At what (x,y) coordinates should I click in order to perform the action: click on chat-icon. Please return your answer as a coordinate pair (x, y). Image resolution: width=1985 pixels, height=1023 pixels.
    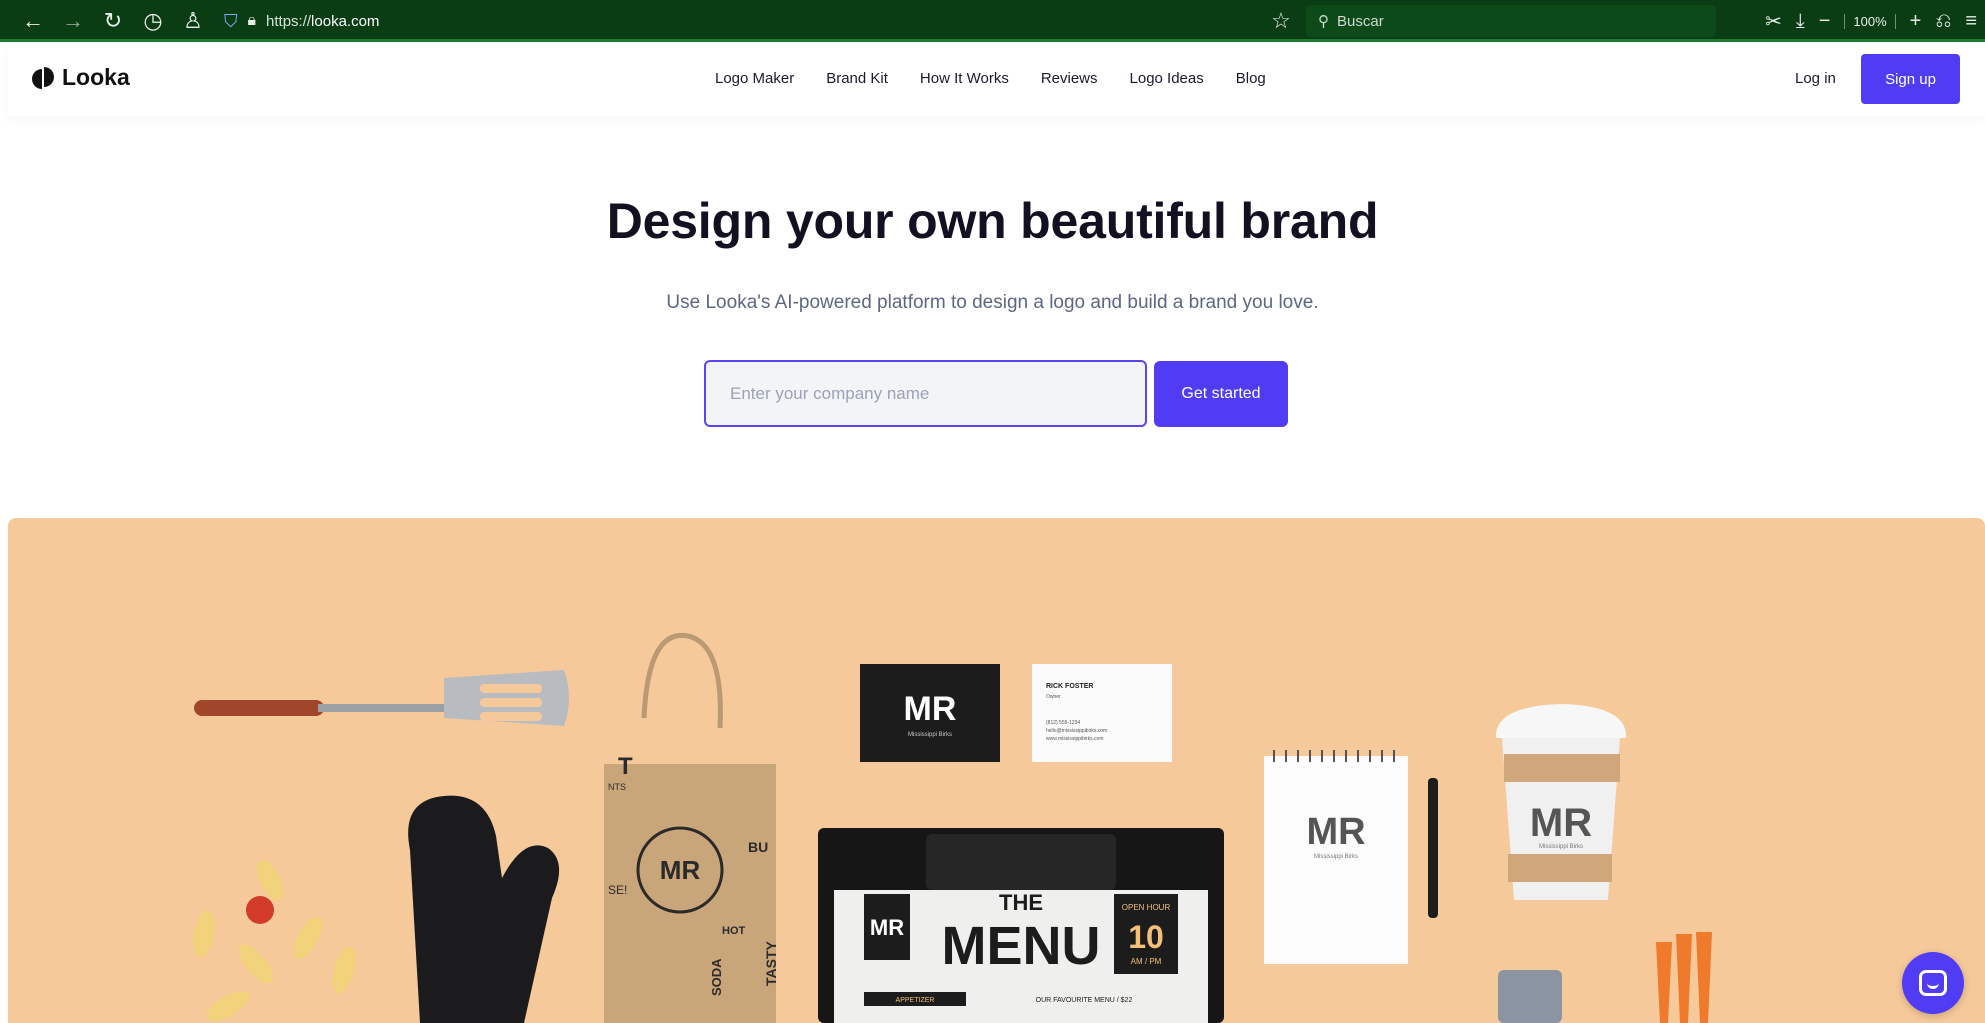
    Looking at the image, I should click on (1933, 983).